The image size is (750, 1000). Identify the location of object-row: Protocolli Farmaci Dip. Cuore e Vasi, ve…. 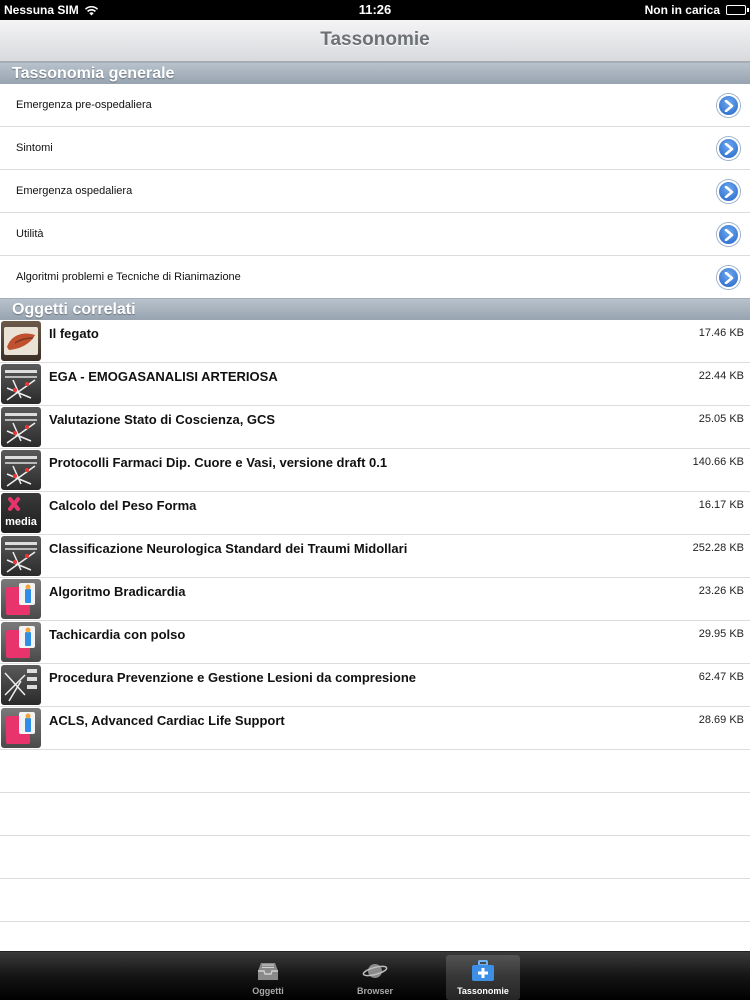
(375, 470).